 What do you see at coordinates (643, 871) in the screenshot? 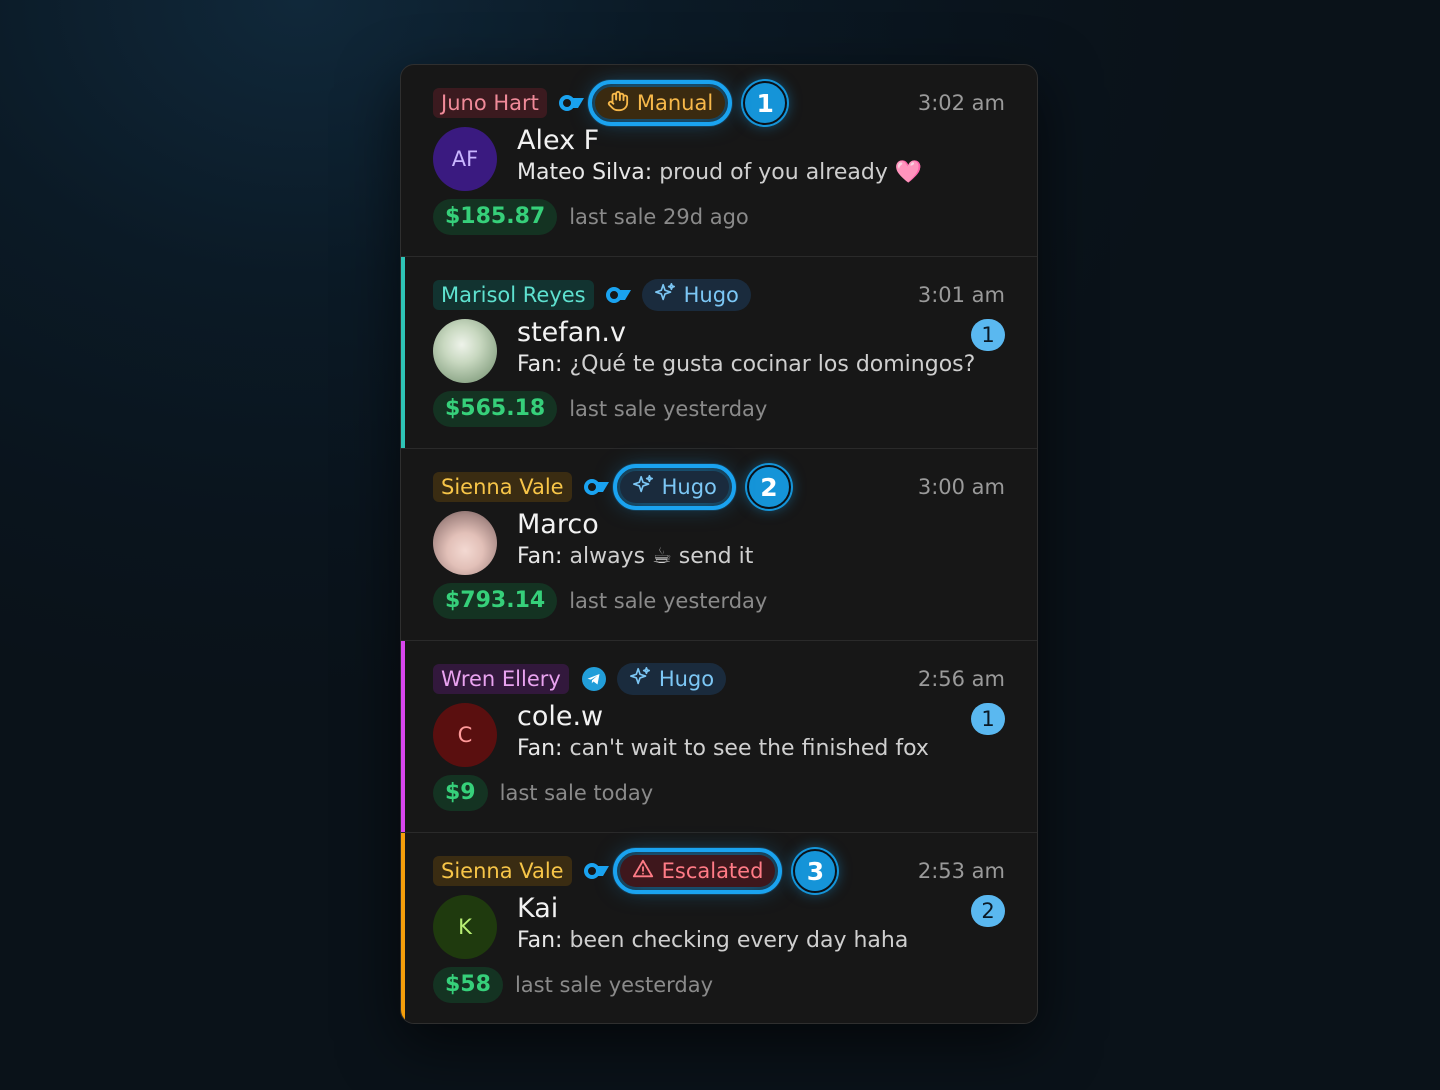
I see `warning-icon` at bounding box center [643, 871].